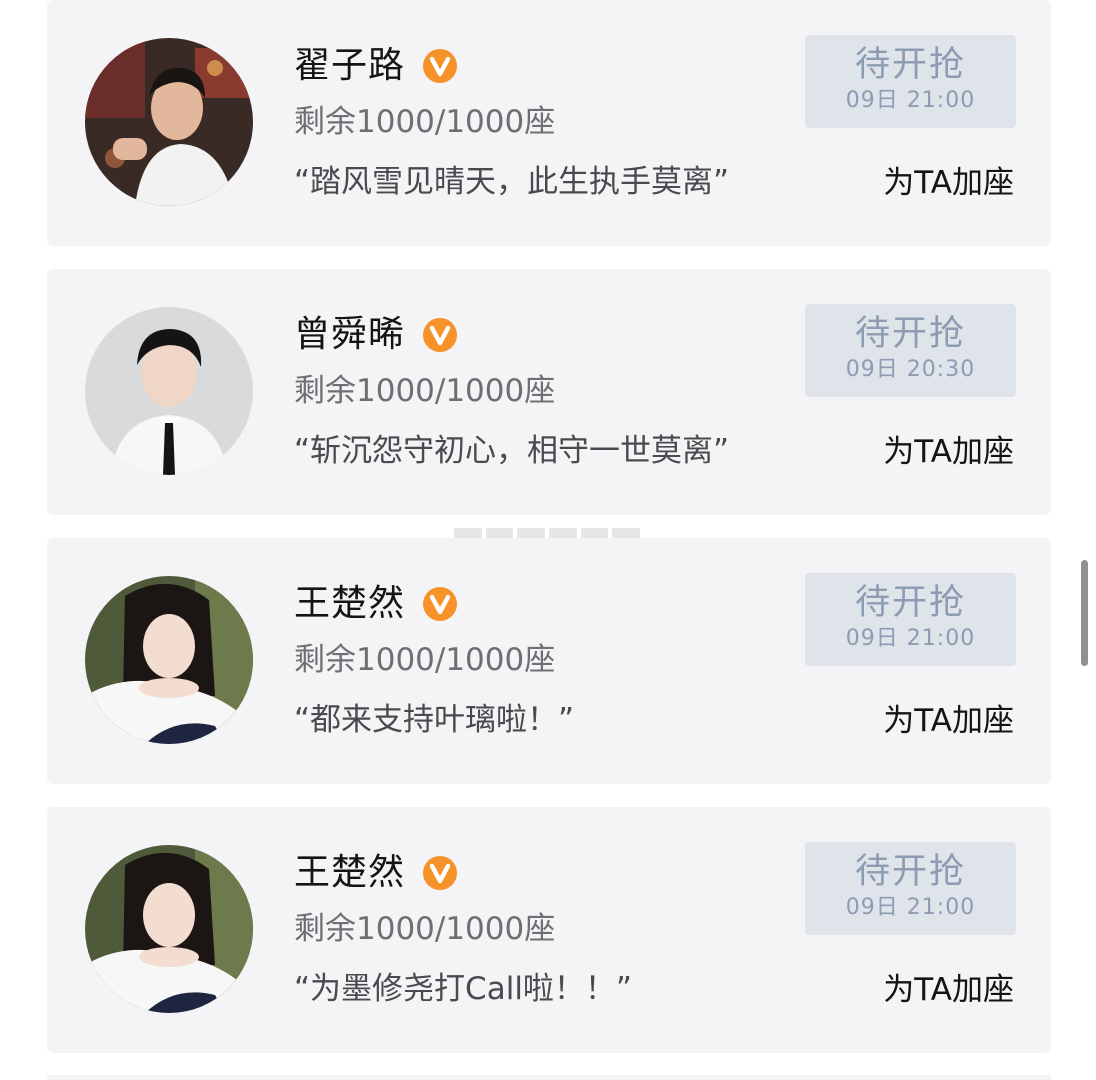 The width and height of the screenshot is (1096, 1080). I want to click on slogan-text: “为墨修尧打Call啦！！”, so click(463, 989).